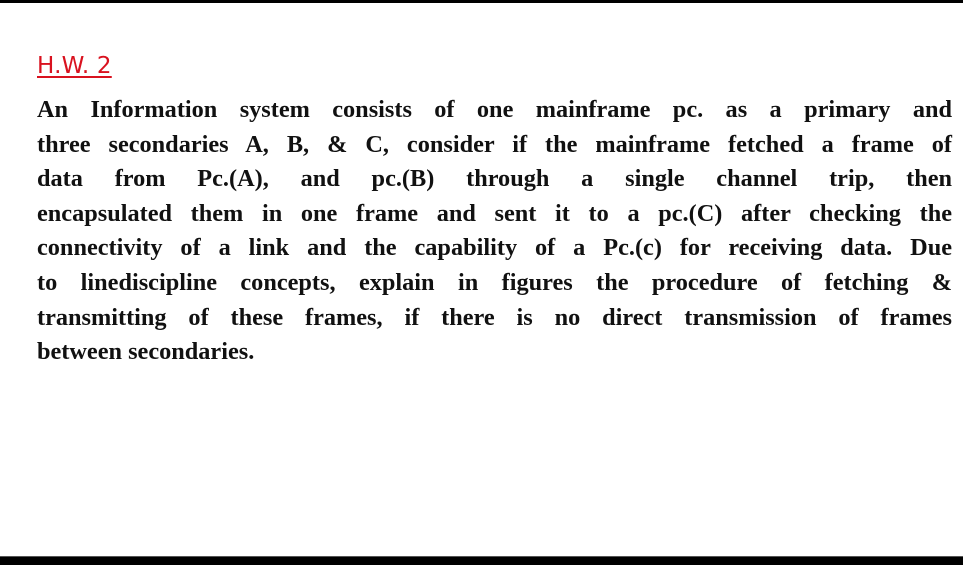  What do you see at coordinates (146, 352) in the screenshot?
I see `paragraph-line-8: between secondaries.` at bounding box center [146, 352].